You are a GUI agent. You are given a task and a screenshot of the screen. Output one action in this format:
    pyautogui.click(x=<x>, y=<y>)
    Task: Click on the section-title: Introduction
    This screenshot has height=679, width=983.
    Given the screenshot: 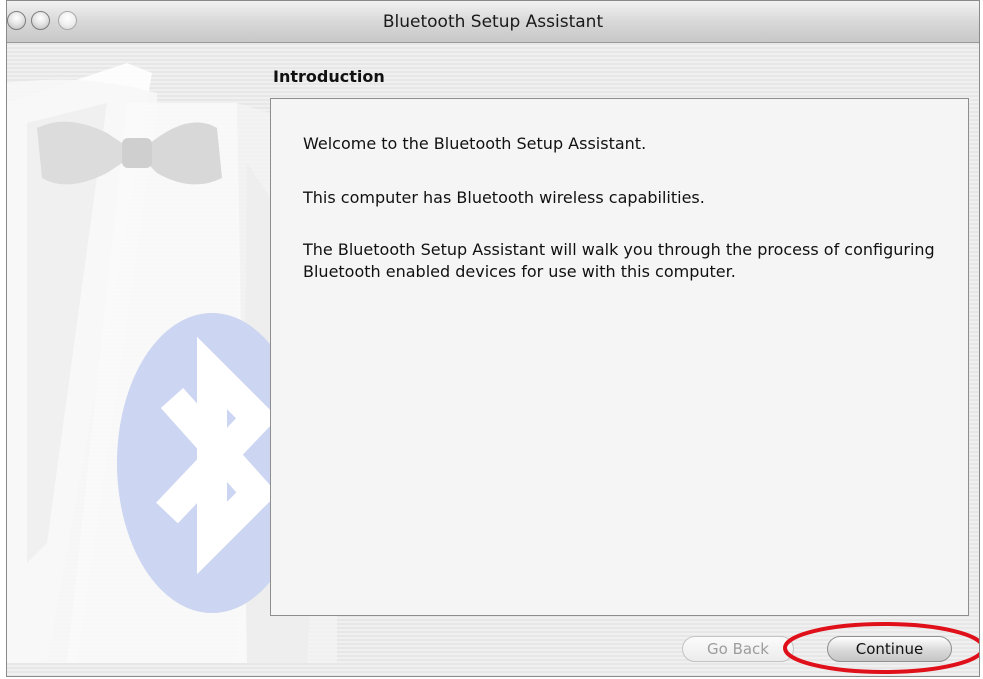 What is the action you would take?
    pyautogui.click(x=329, y=76)
    